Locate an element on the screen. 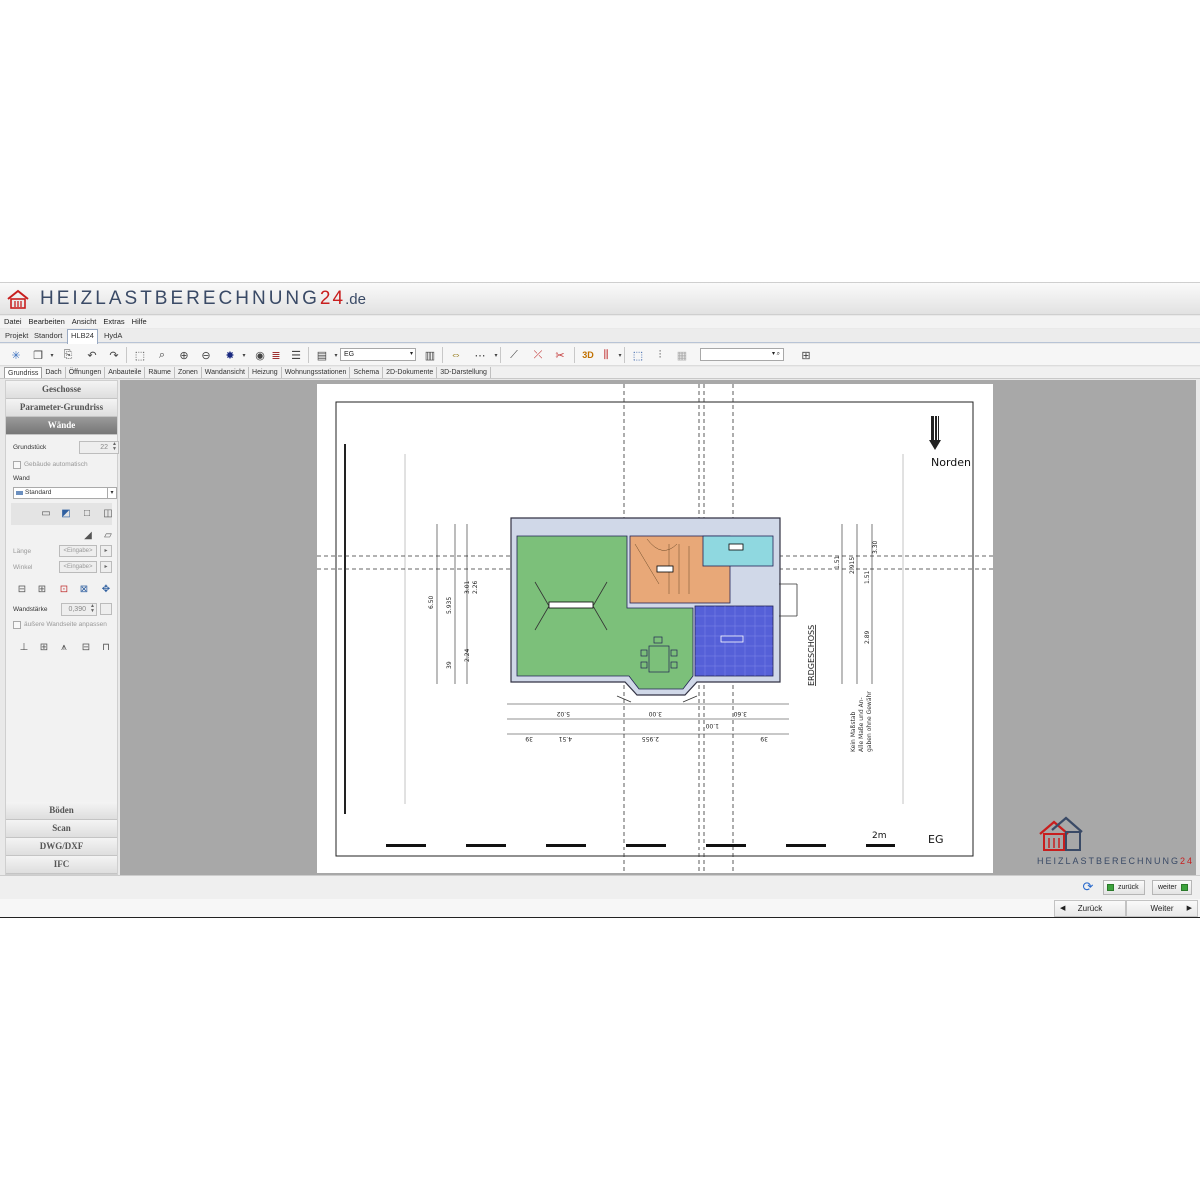 This screenshot has width=1200, height=1200. zoom-fit-icon: ⌕ is located at coordinates (162, 355).